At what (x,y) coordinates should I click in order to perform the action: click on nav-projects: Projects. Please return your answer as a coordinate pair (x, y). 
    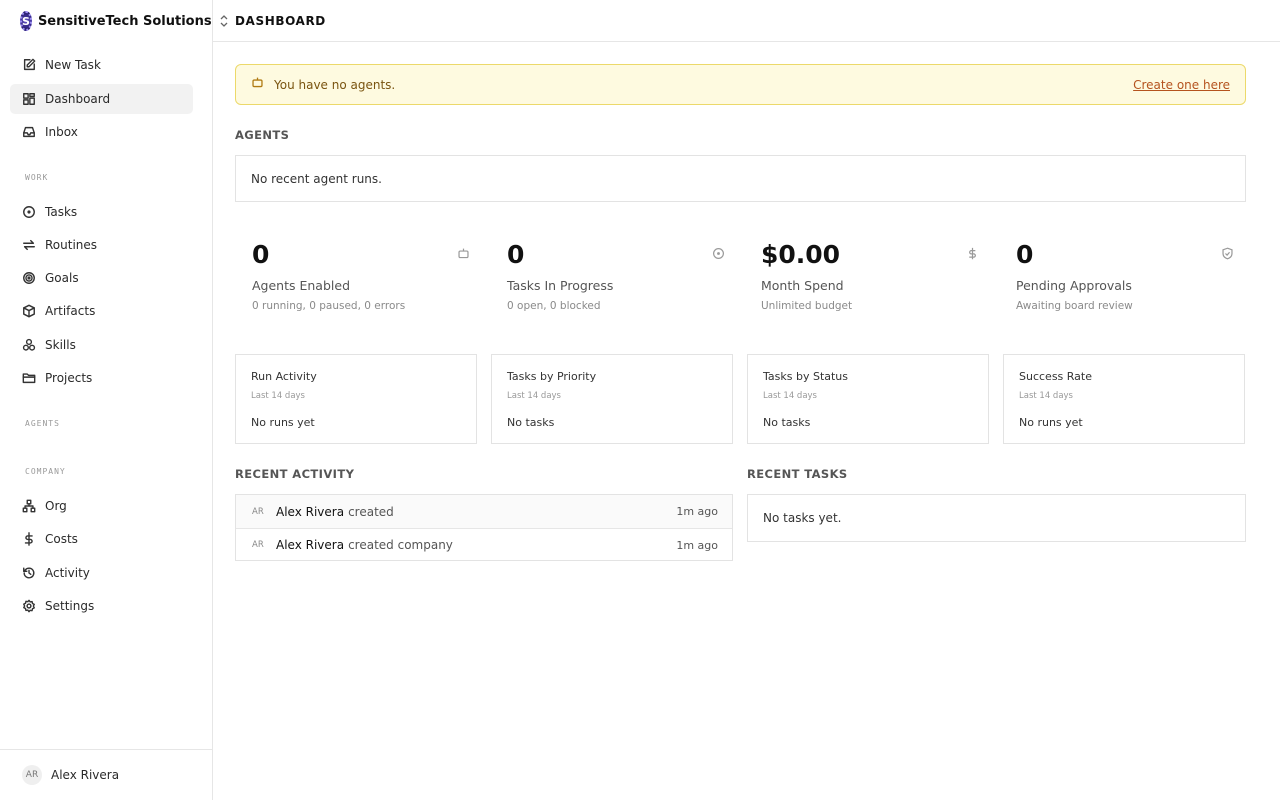
    Looking at the image, I should click on (101, 378).